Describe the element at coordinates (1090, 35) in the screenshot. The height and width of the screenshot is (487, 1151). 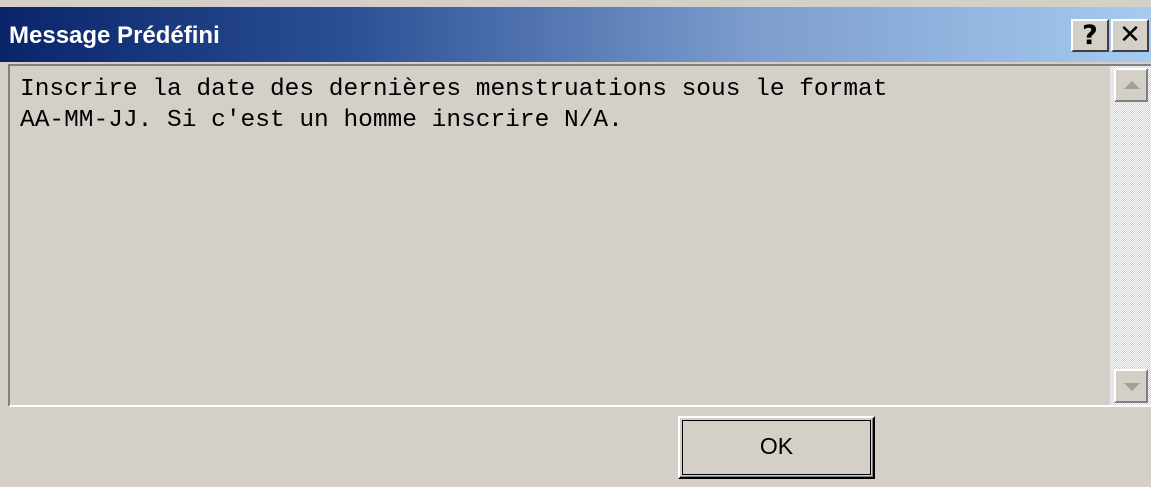
I see `help-button: ?` at that location.